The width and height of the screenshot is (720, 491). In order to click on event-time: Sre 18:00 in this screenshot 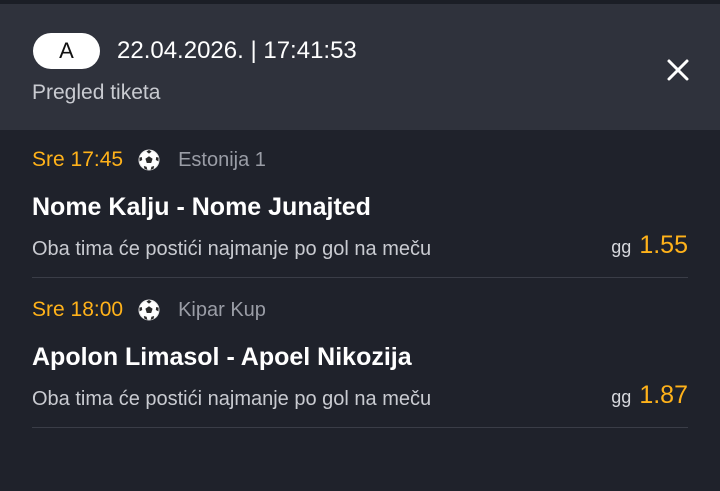, I will do `click(78, 309)`.